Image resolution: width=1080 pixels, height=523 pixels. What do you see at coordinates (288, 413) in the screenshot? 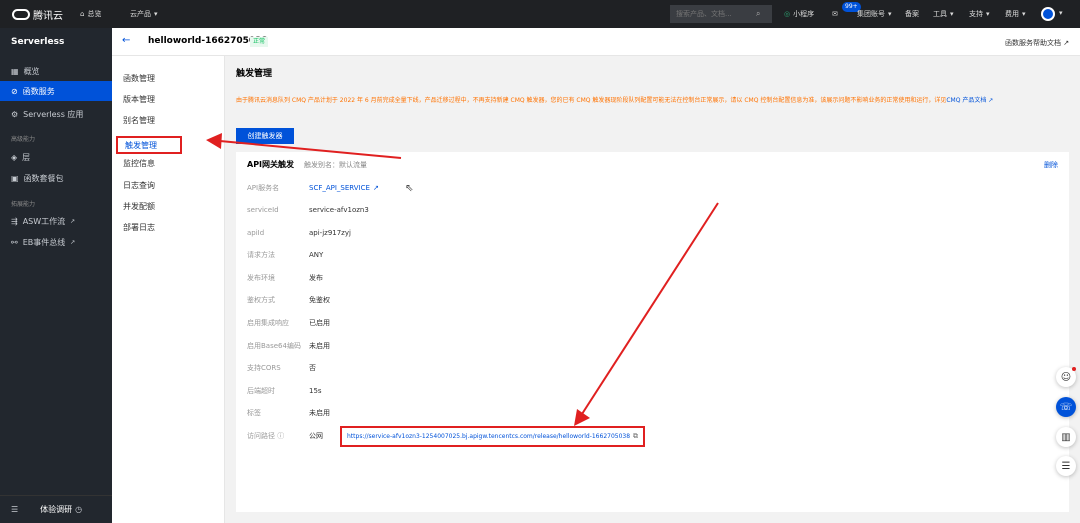
I see `detail-row: 标签 未启用` at bounding box center [288, 413].